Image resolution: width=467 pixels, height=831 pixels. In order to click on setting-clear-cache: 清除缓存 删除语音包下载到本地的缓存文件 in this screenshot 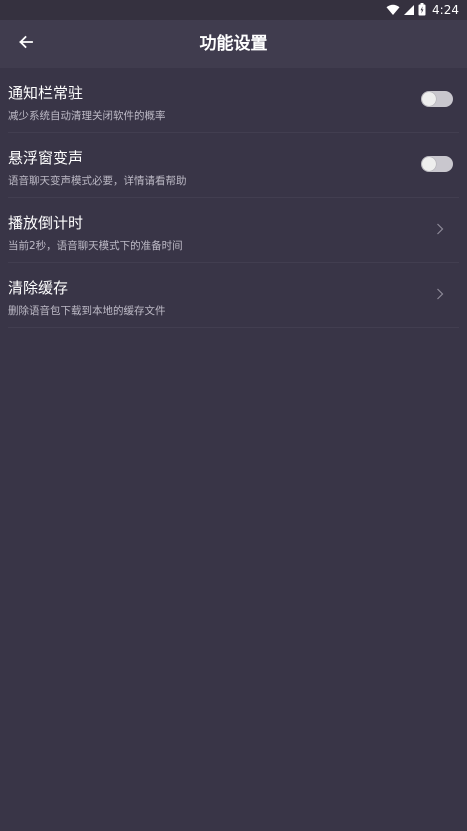, I will do `click(233, 295)`.